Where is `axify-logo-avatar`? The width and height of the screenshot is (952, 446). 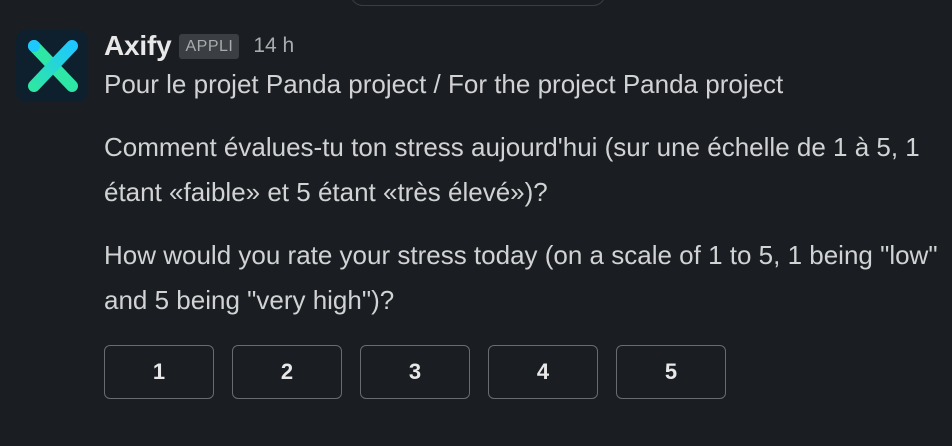 axify-logo-avatar is located at coordinates (52, 66).